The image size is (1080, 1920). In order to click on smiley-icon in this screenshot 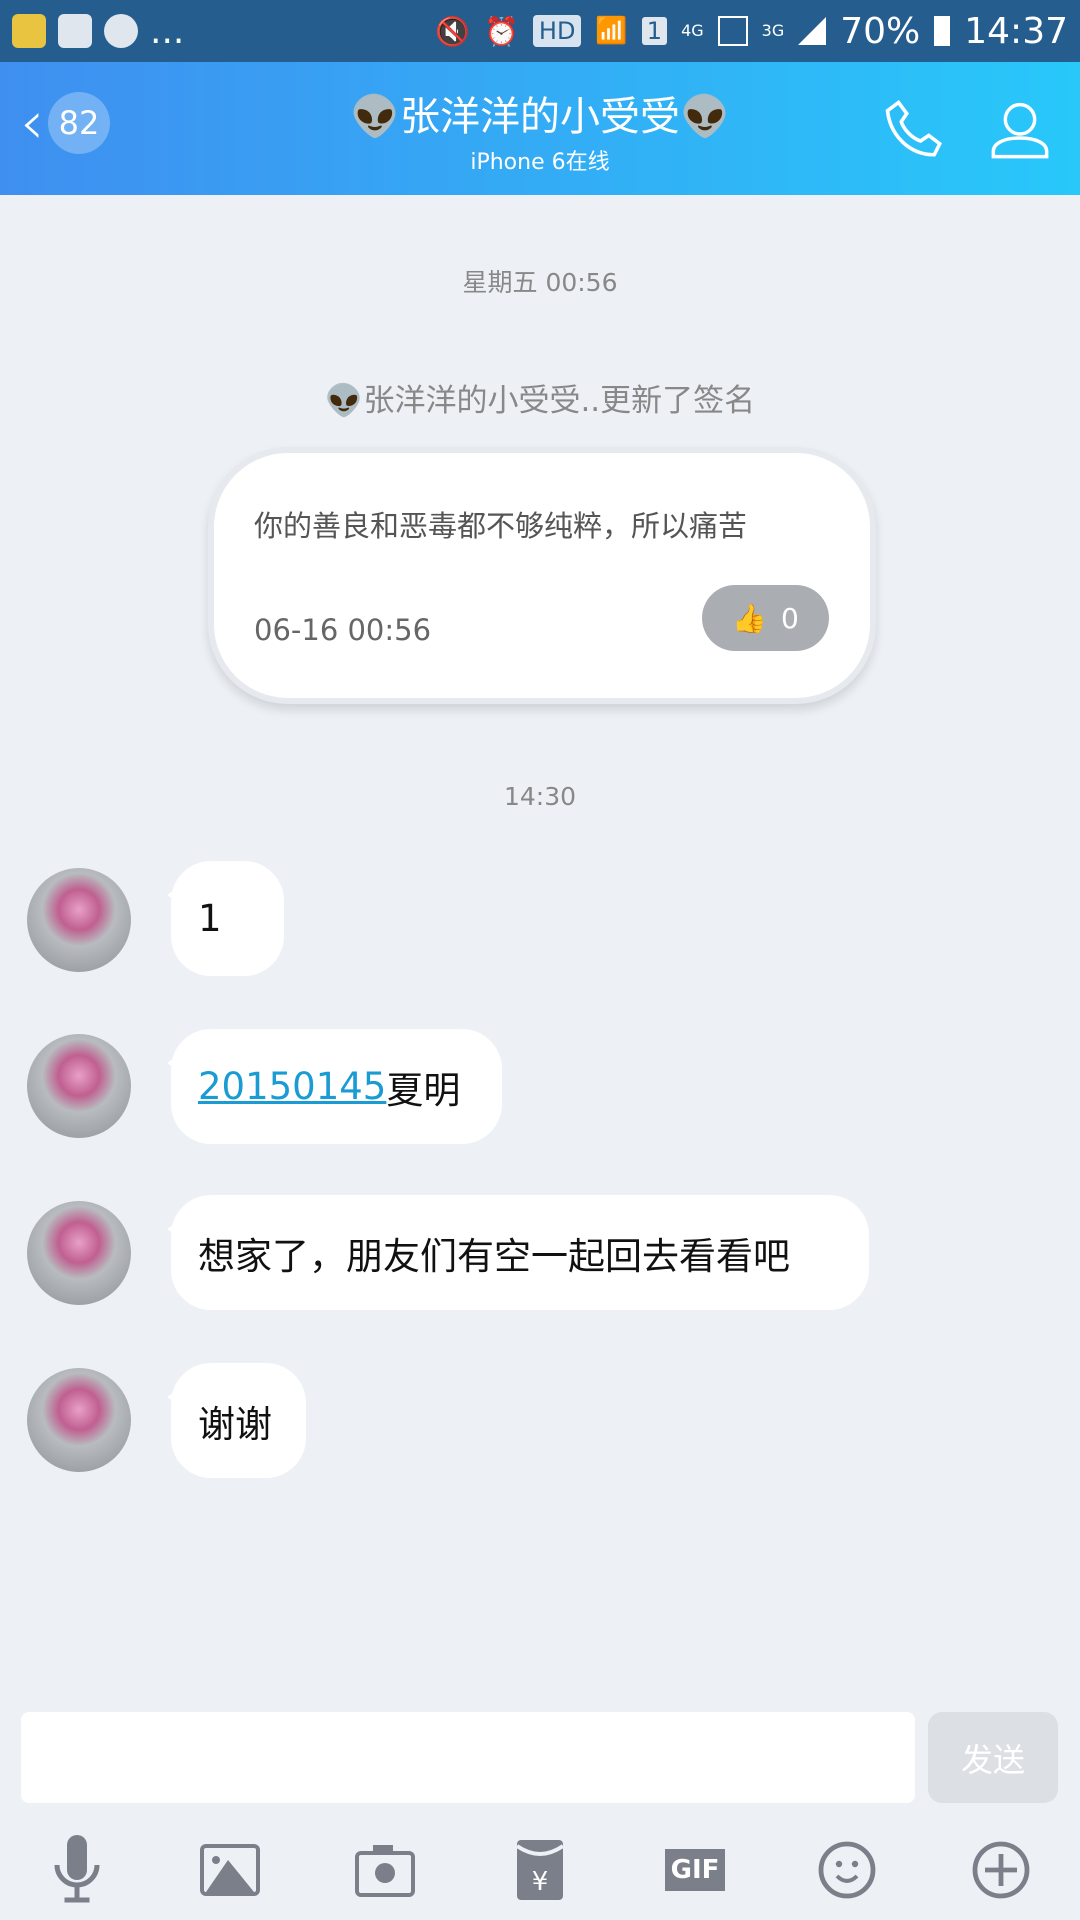, I will do `click(847, 1870)`.